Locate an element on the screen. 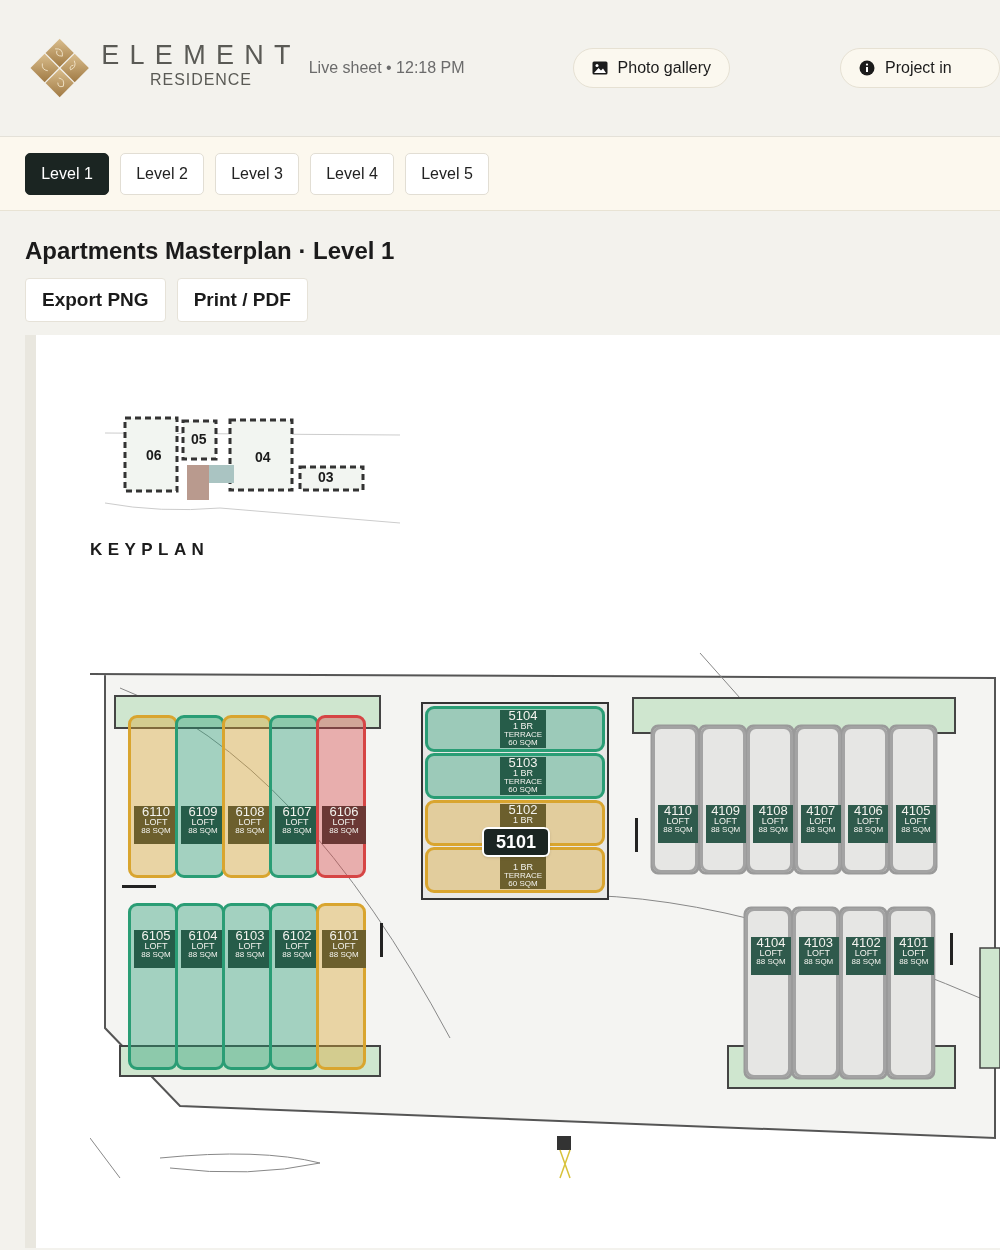 This screenshot has width=1000, height=1250. unit-outline: 1 BR TERRACE 60 SQM is located at coordinates (515, 870).